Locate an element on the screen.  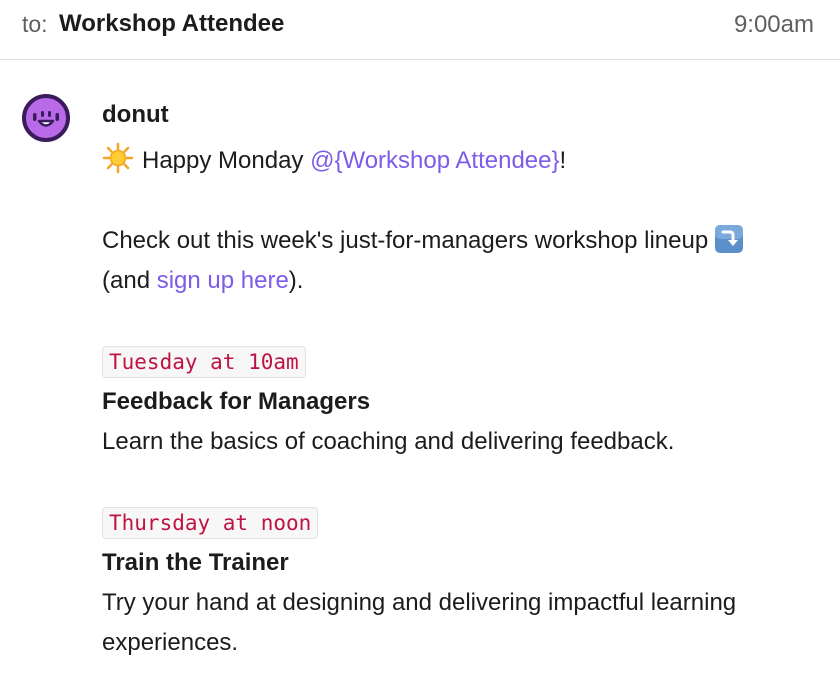
session-time-code: Thursday at noon is located at coordinates (210, 523).